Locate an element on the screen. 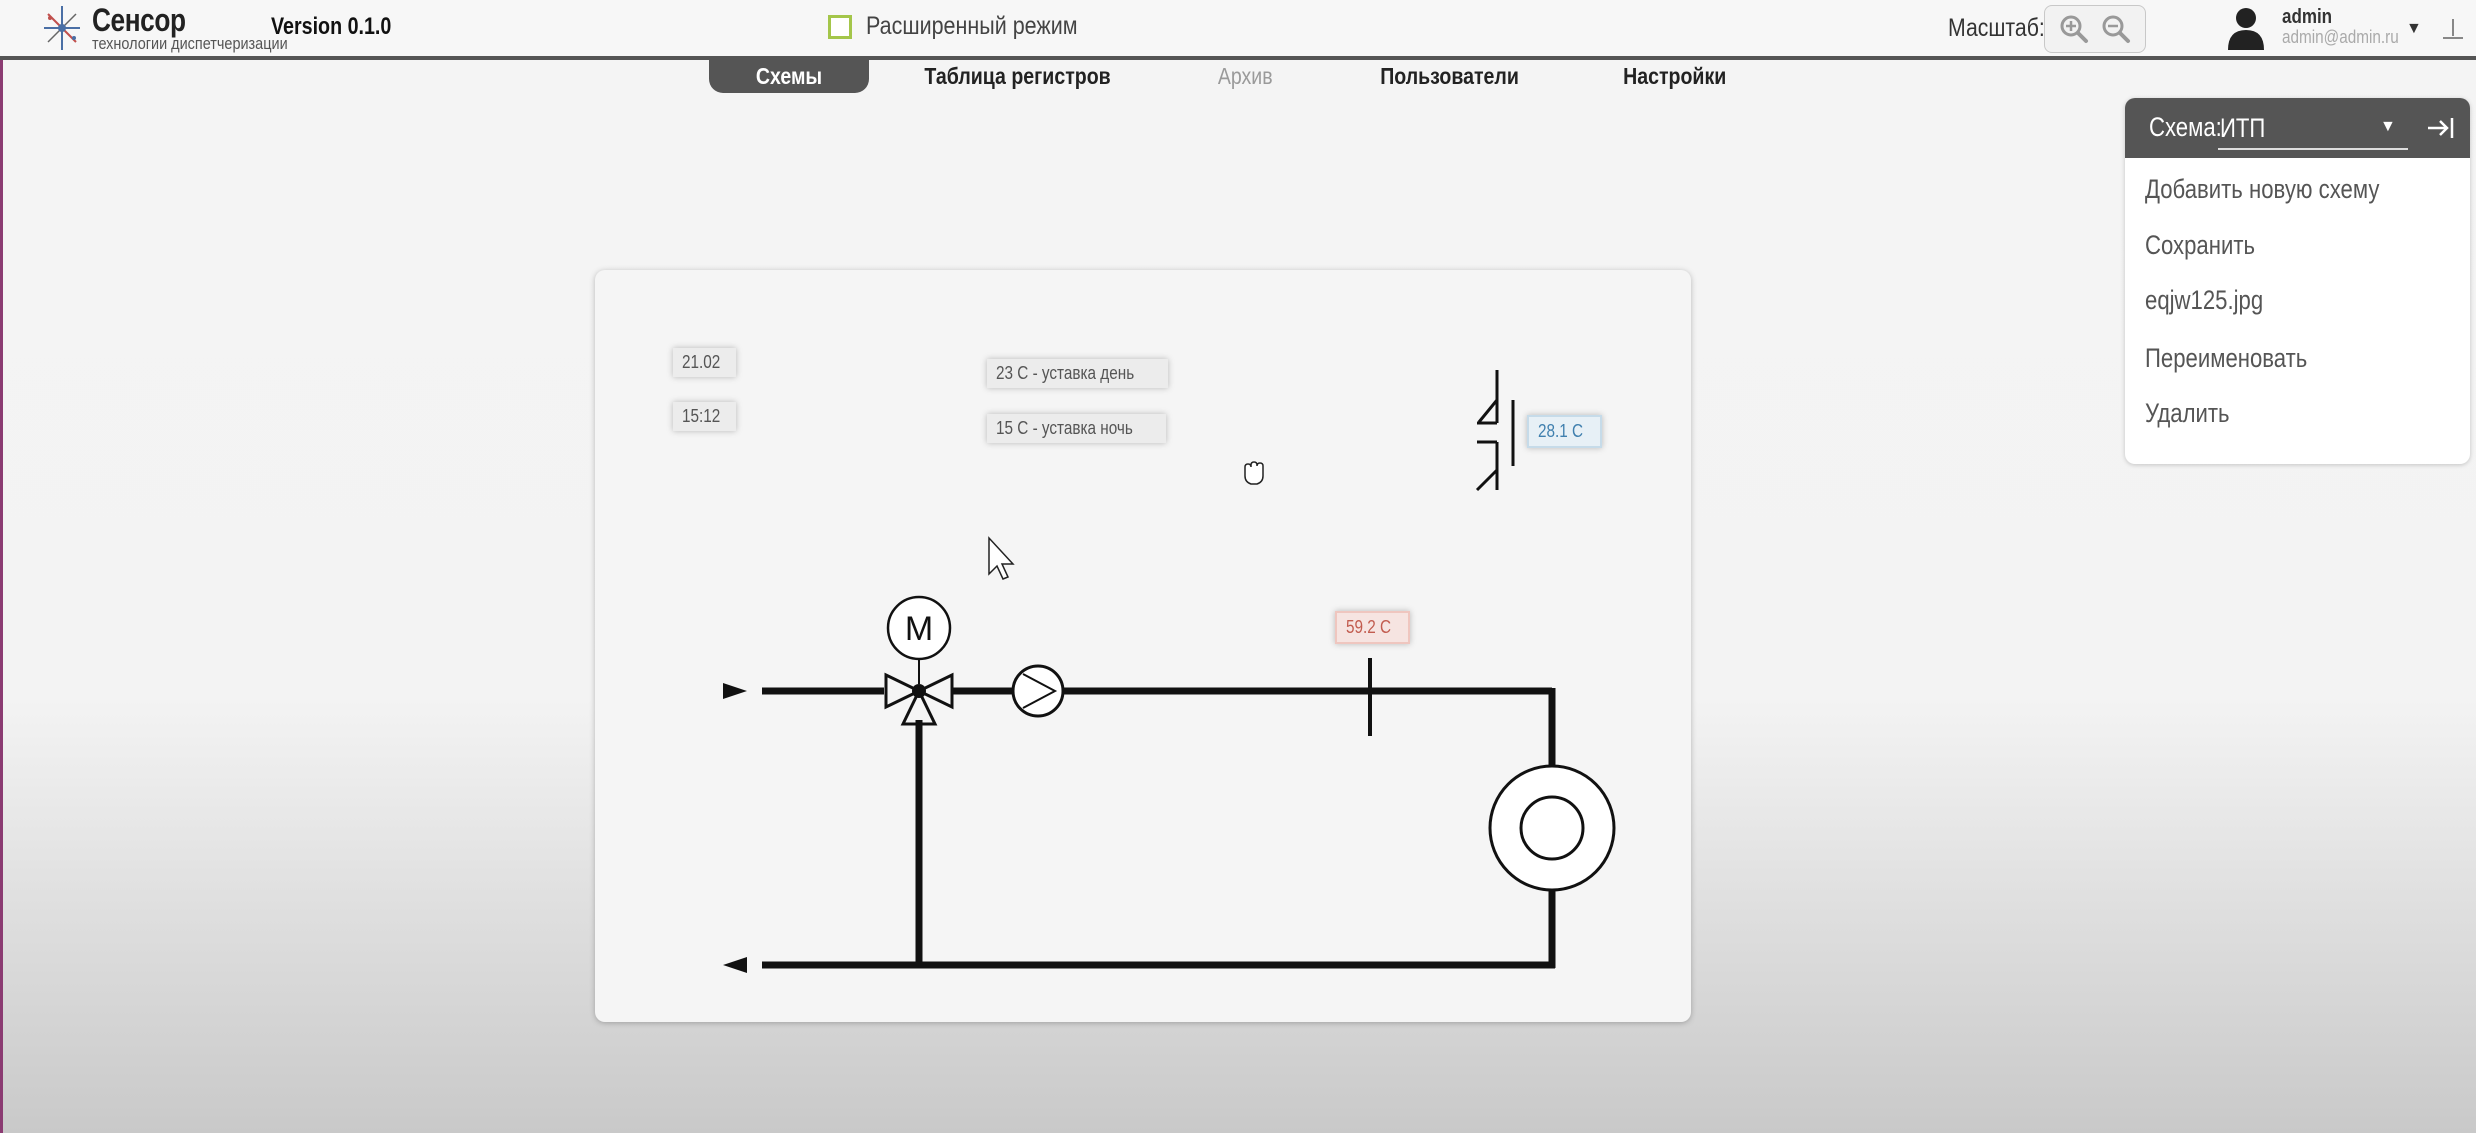 This screenshot has height=1133, width=2476. zoom-out-button is located at coordinates (2116, 29).